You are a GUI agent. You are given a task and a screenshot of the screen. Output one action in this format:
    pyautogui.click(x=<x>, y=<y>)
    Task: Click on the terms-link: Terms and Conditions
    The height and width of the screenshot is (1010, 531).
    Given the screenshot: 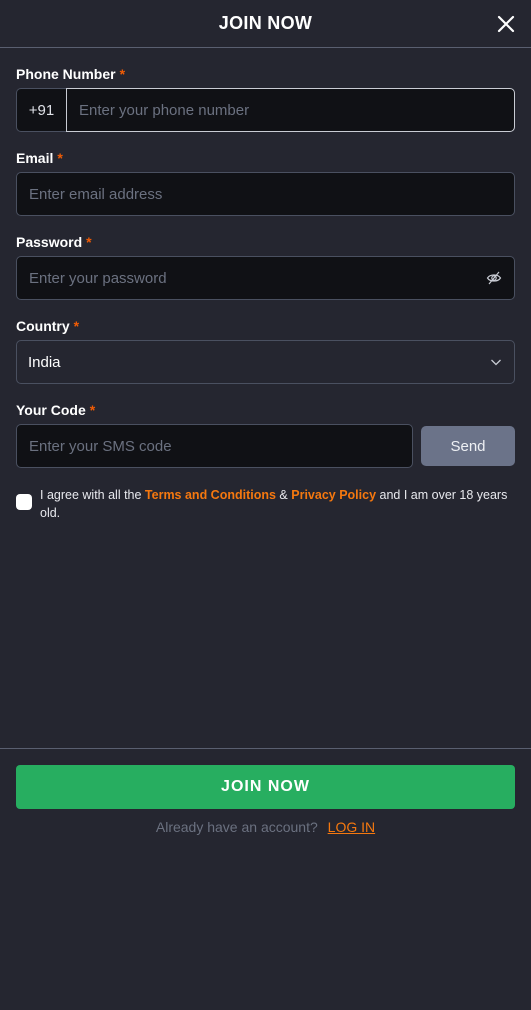 What is the action you would take?
    pyautogui.click(x=210, y=495)
    